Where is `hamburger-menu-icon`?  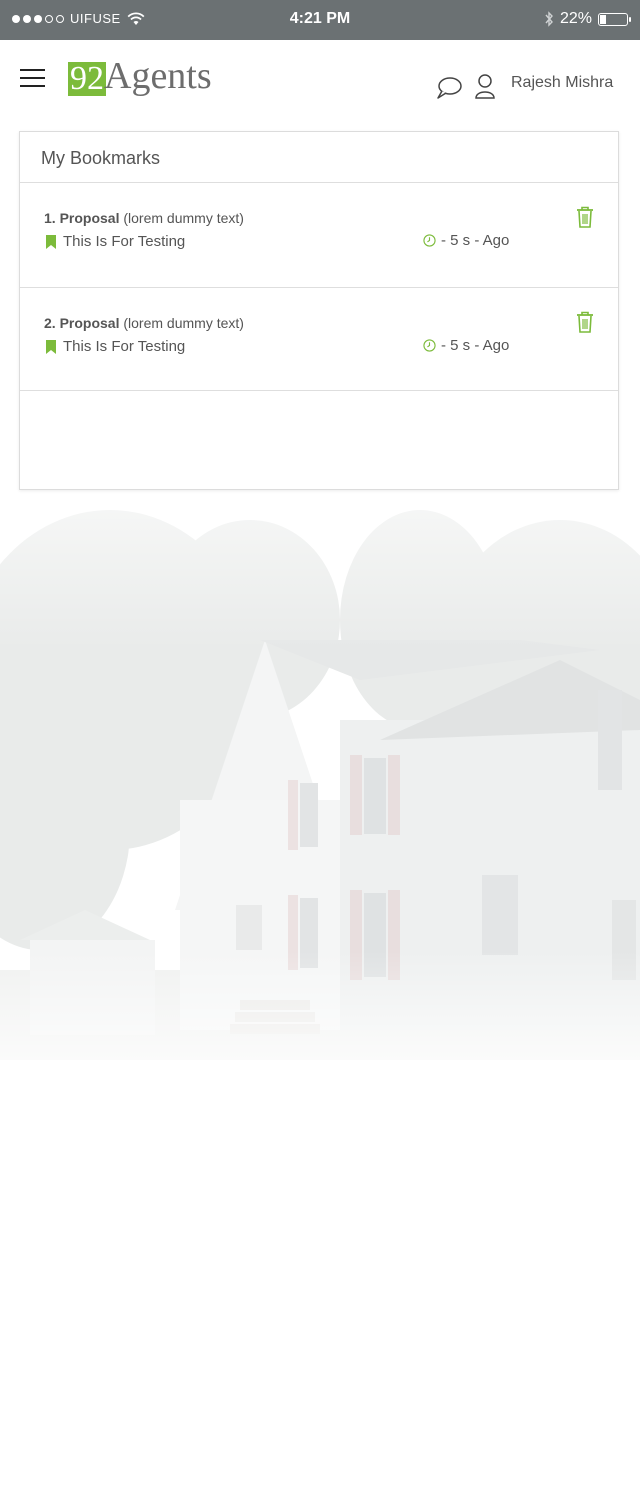 hamburger-menu-icon is located at coordinates (32, 78).